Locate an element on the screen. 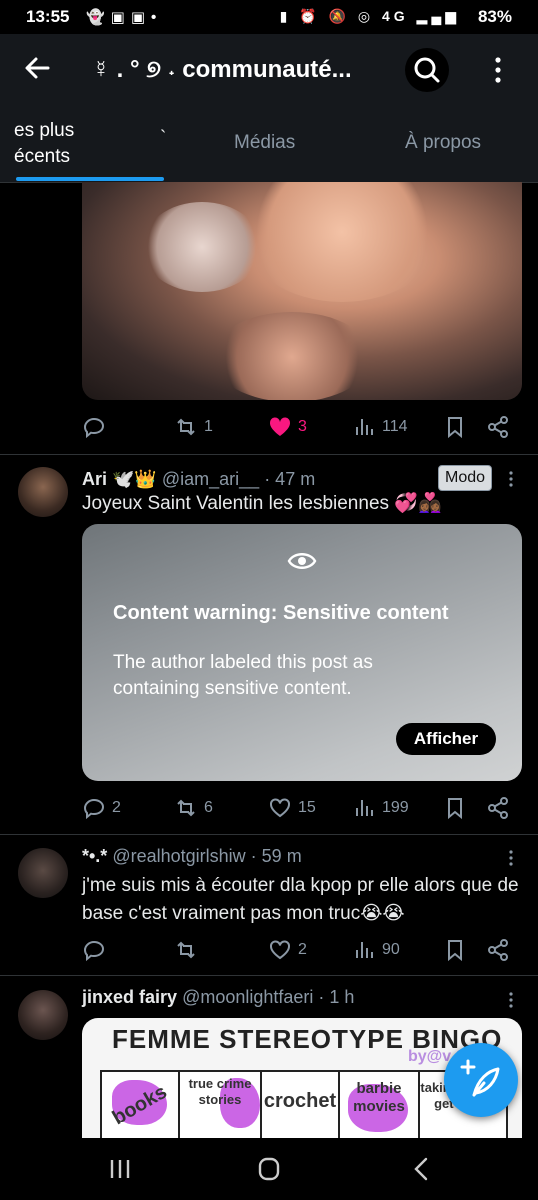 The width and height of the screenshot is (538, 1200). post-author-line: *•.* @realhotgirlshiw · 59 m is located at coordinates (192, 856).